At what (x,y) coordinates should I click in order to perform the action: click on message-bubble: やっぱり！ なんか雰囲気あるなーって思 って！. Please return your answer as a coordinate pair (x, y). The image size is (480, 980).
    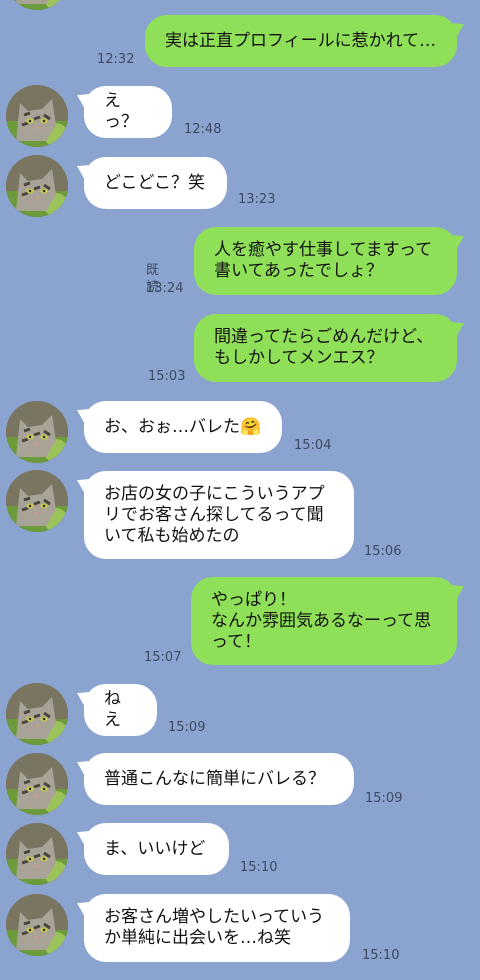
    Looking at the image, I should click on (324, 621).